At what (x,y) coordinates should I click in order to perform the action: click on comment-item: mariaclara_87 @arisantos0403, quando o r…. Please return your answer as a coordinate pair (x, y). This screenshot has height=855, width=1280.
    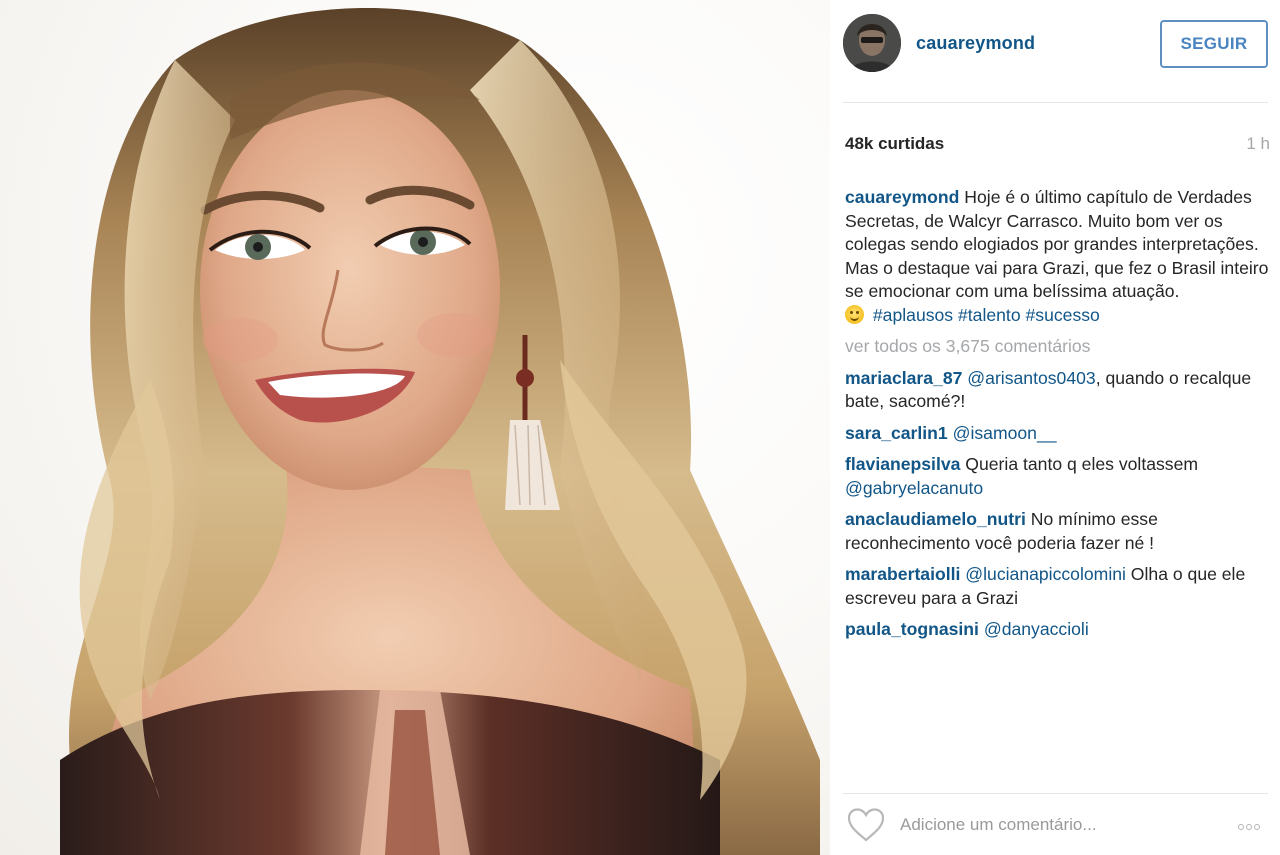
    Looking at the image, I should click on (1057, 390).